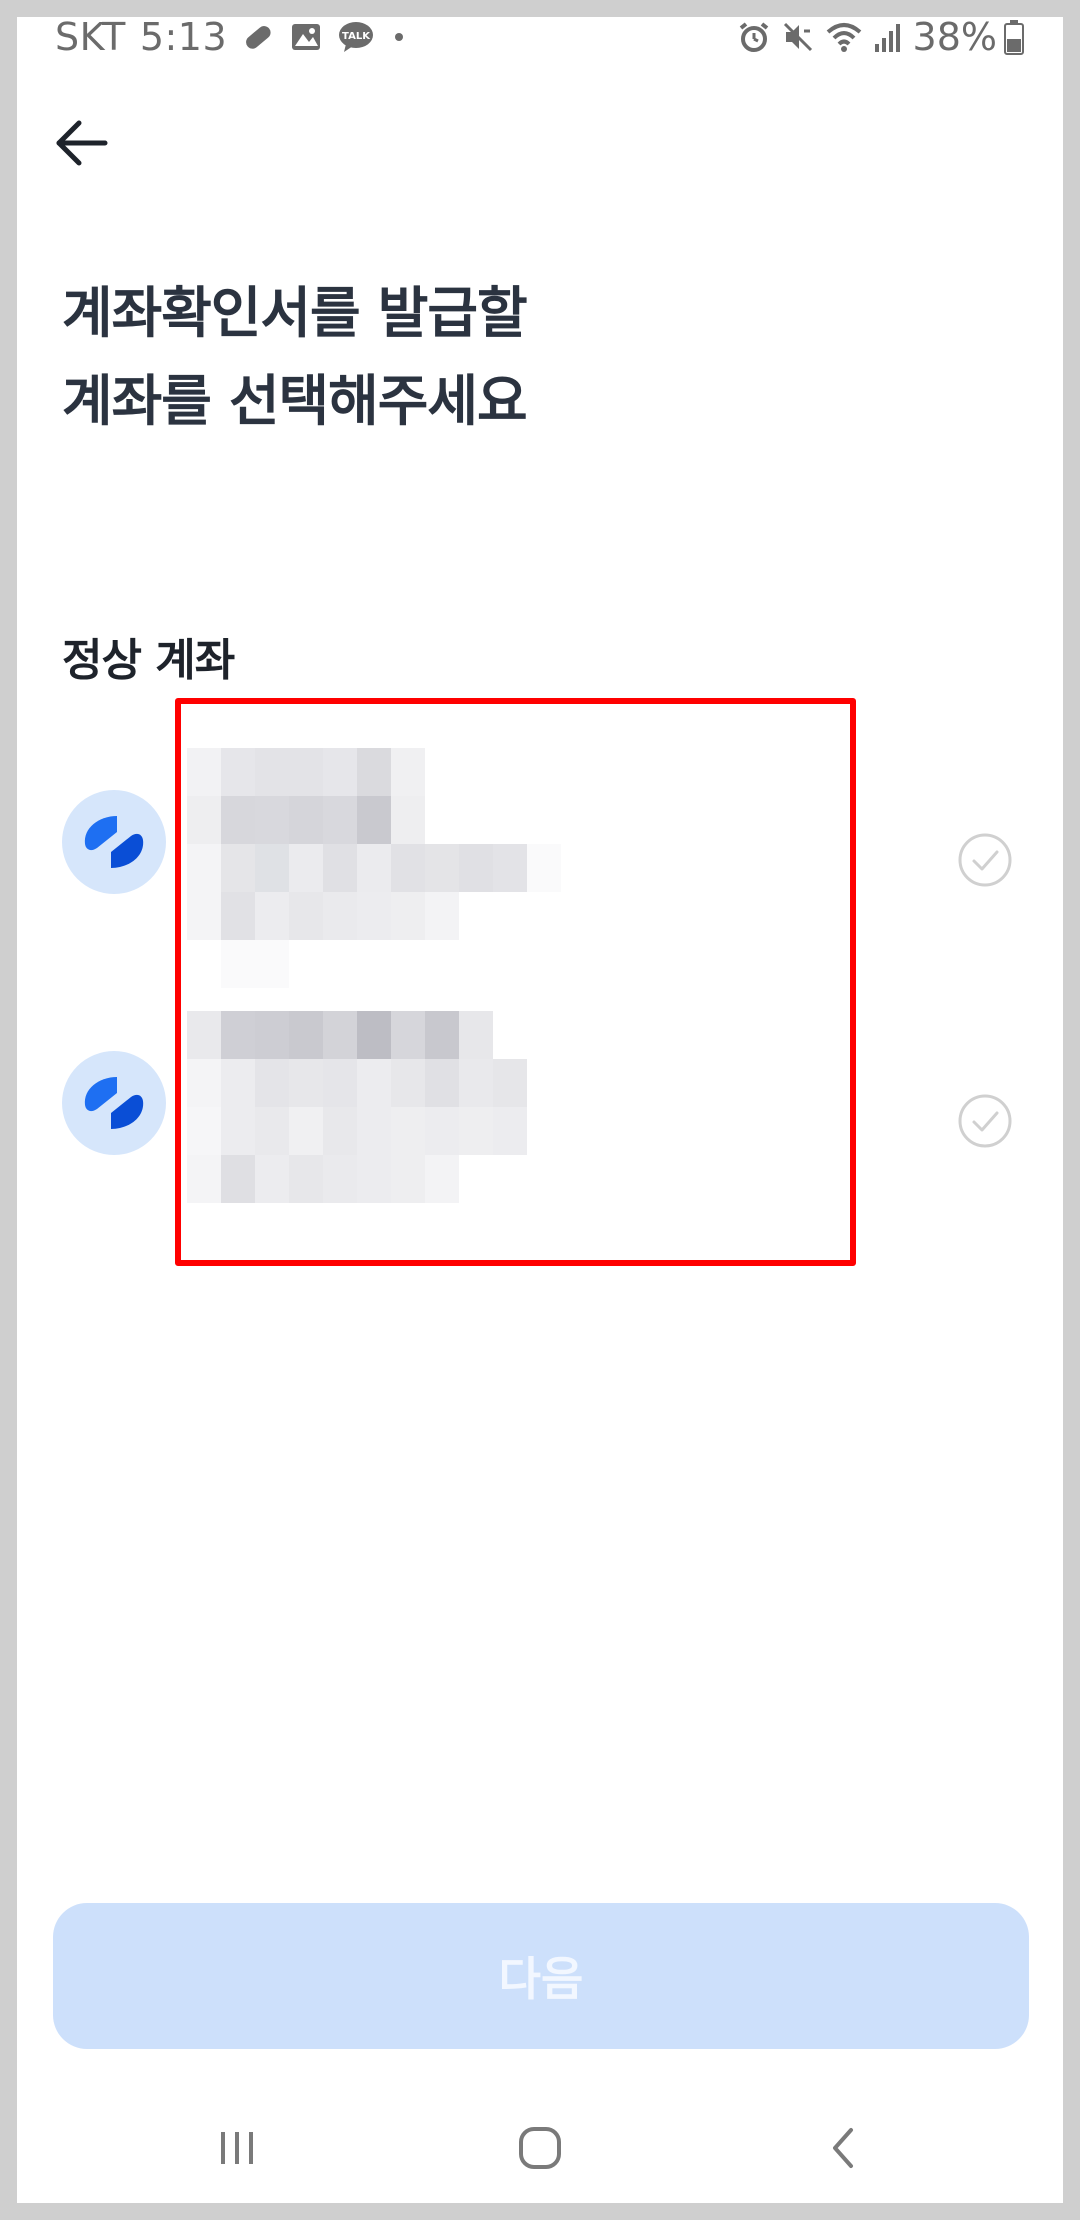  I want to click on dot-icon, so click(399, 37).